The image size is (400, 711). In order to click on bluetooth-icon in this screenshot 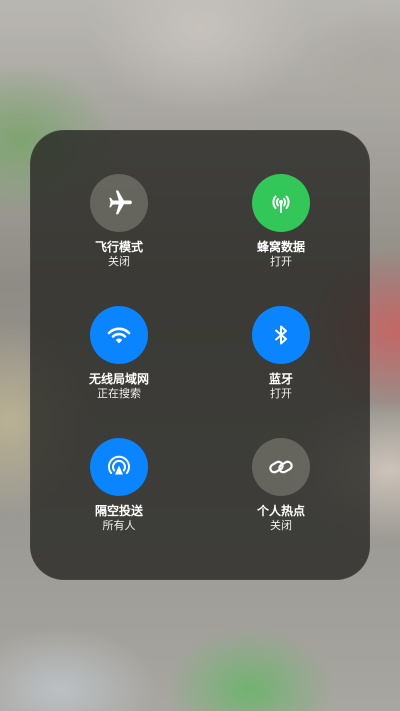, I will do `click(281, 335)`.